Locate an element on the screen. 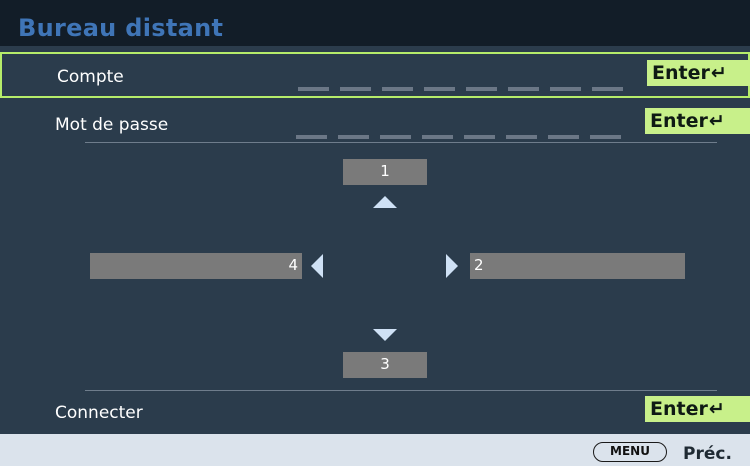  triangle-down-icon is located at coordinates (385, 335).